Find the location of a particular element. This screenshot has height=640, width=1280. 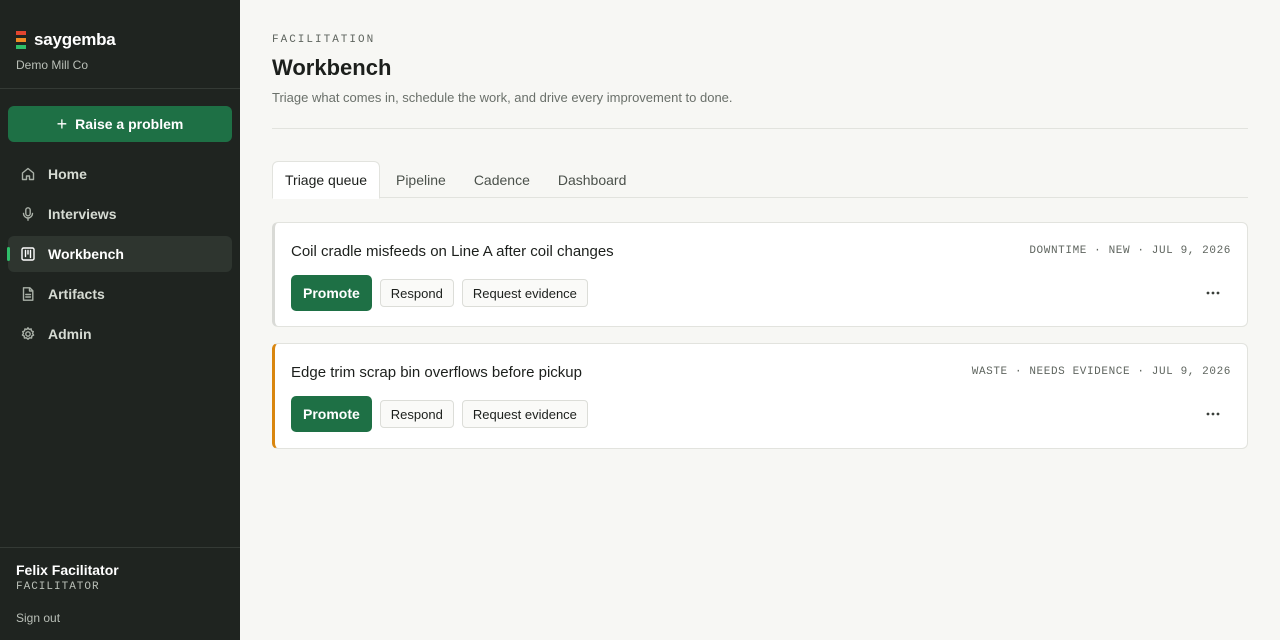

sidebar-item-home: Home is located at coordinates (120, 174).